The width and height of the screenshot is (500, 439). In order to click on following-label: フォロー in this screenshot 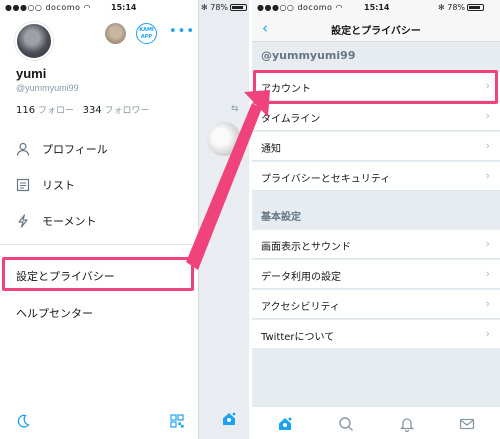, I will do `click(56, 111)`.